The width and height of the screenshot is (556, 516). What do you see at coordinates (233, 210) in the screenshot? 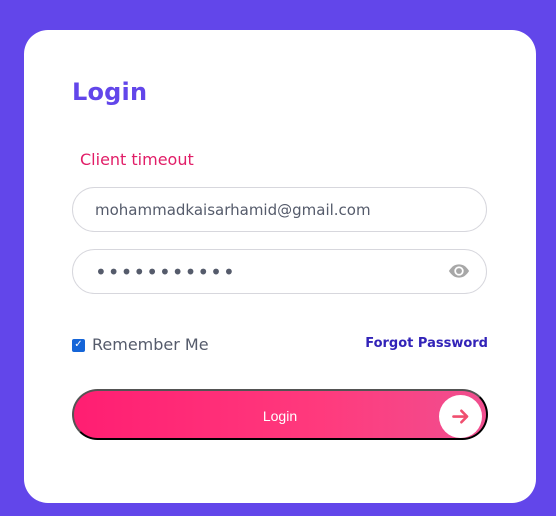
I see `email-value: mohammadkaisarhamid@gmail.com` at bounding box center [233, 210].